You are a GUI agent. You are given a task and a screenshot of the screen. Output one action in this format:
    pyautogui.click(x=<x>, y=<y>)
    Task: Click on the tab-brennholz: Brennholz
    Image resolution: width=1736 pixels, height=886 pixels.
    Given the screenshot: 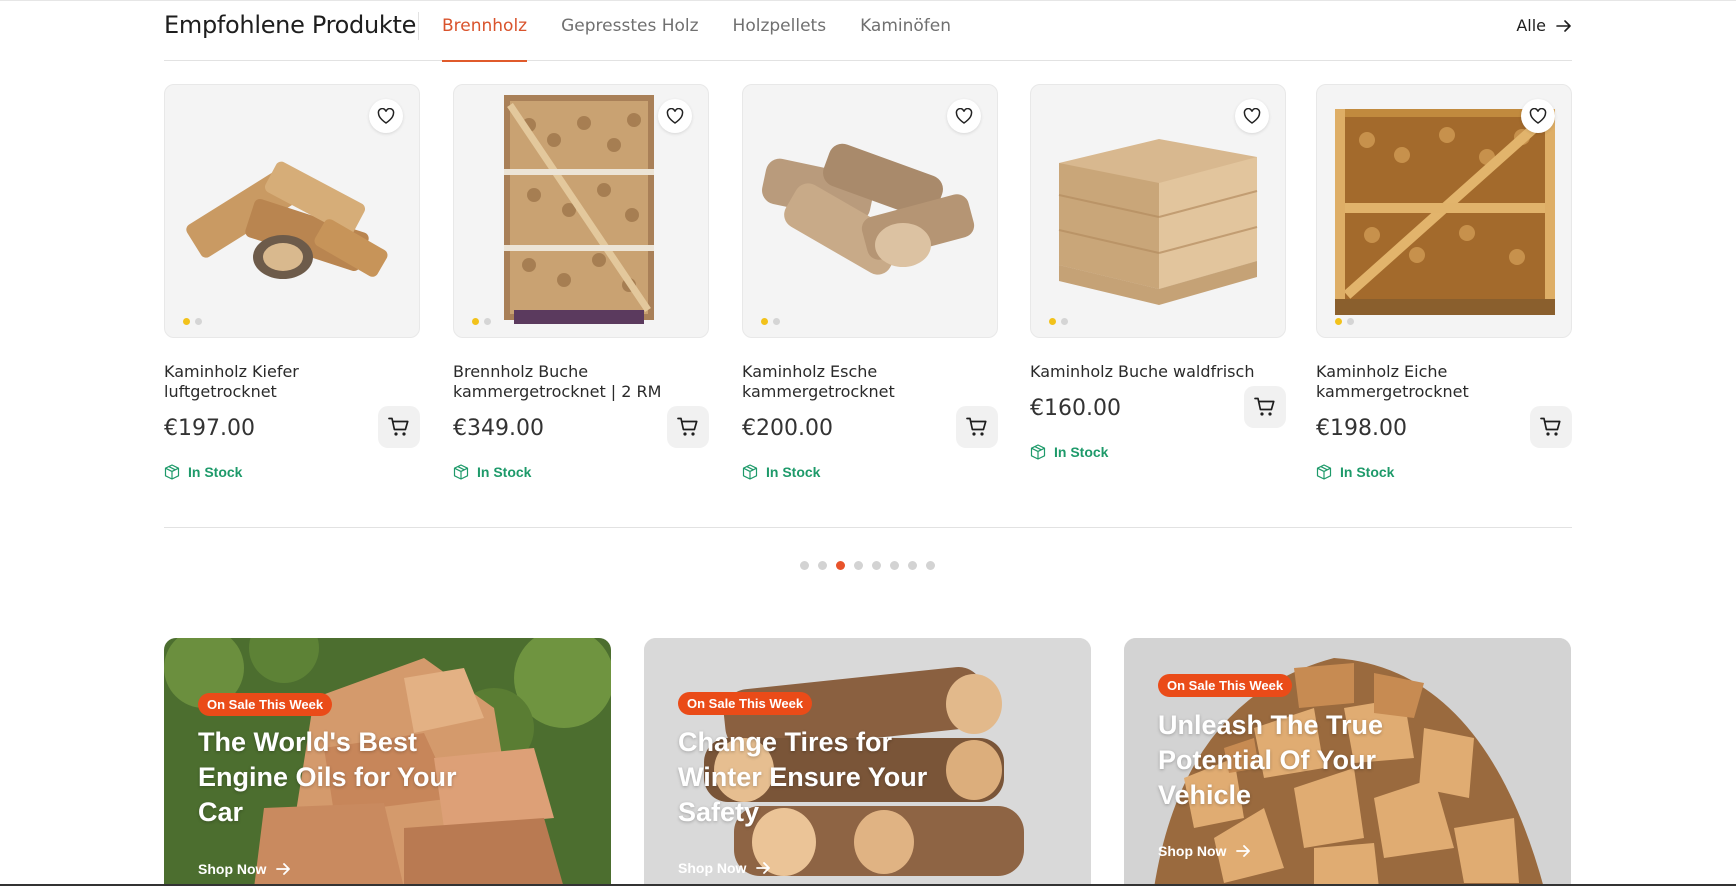 What is the action you would take?
    pyautogui.click(x=485, y=31)
    